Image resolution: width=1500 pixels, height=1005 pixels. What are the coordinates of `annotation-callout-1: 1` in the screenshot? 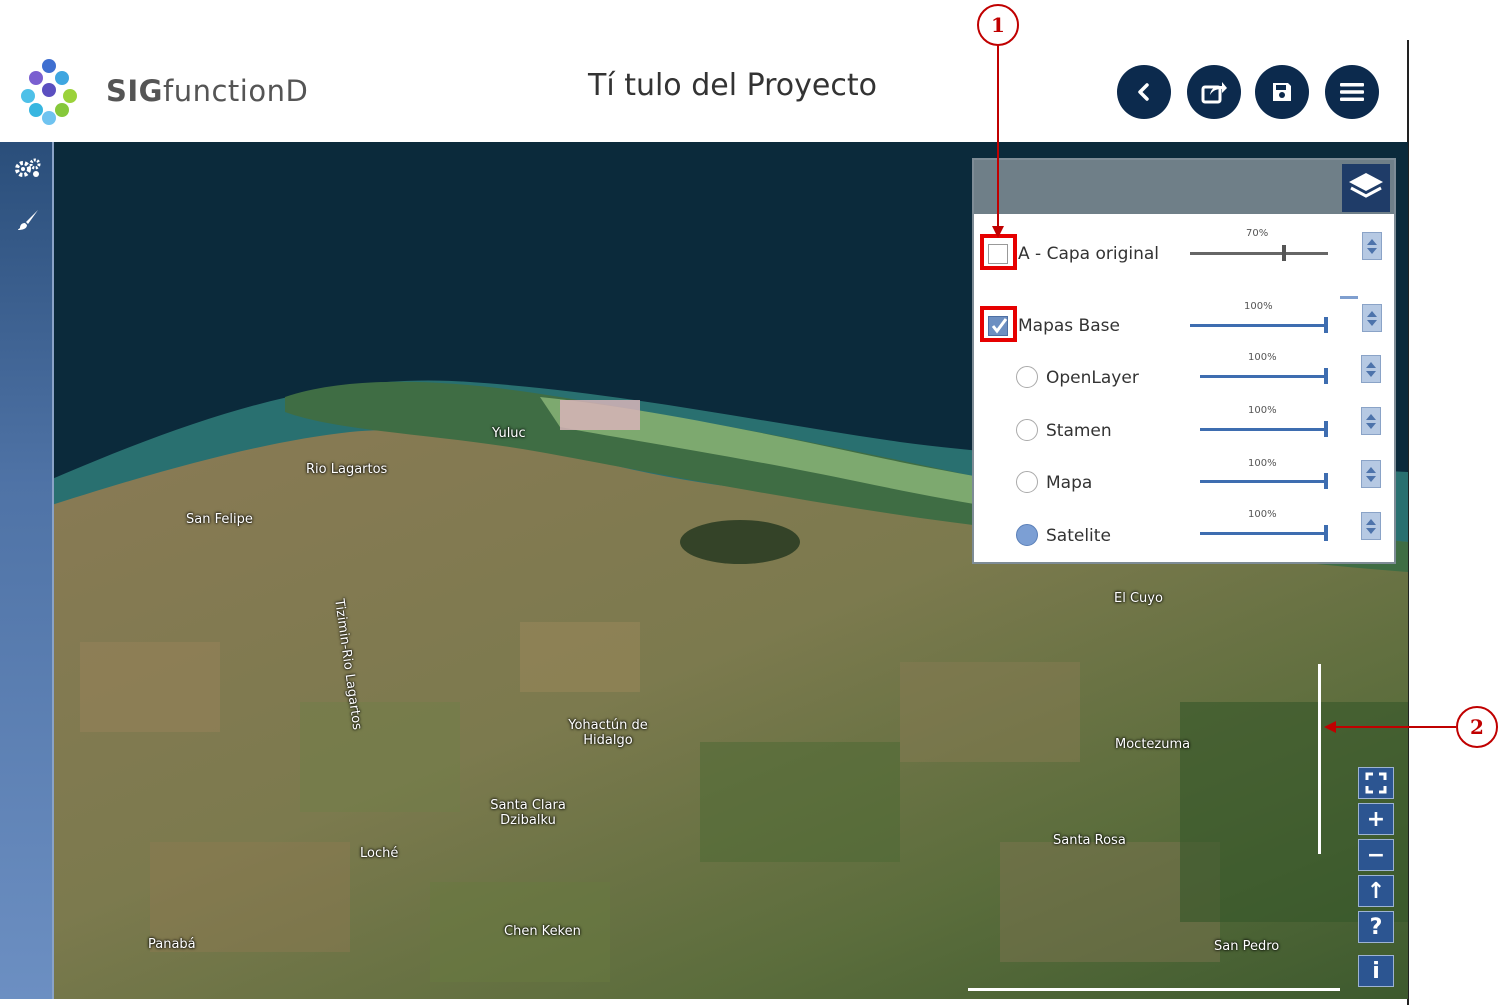 It's located at (998, 25).